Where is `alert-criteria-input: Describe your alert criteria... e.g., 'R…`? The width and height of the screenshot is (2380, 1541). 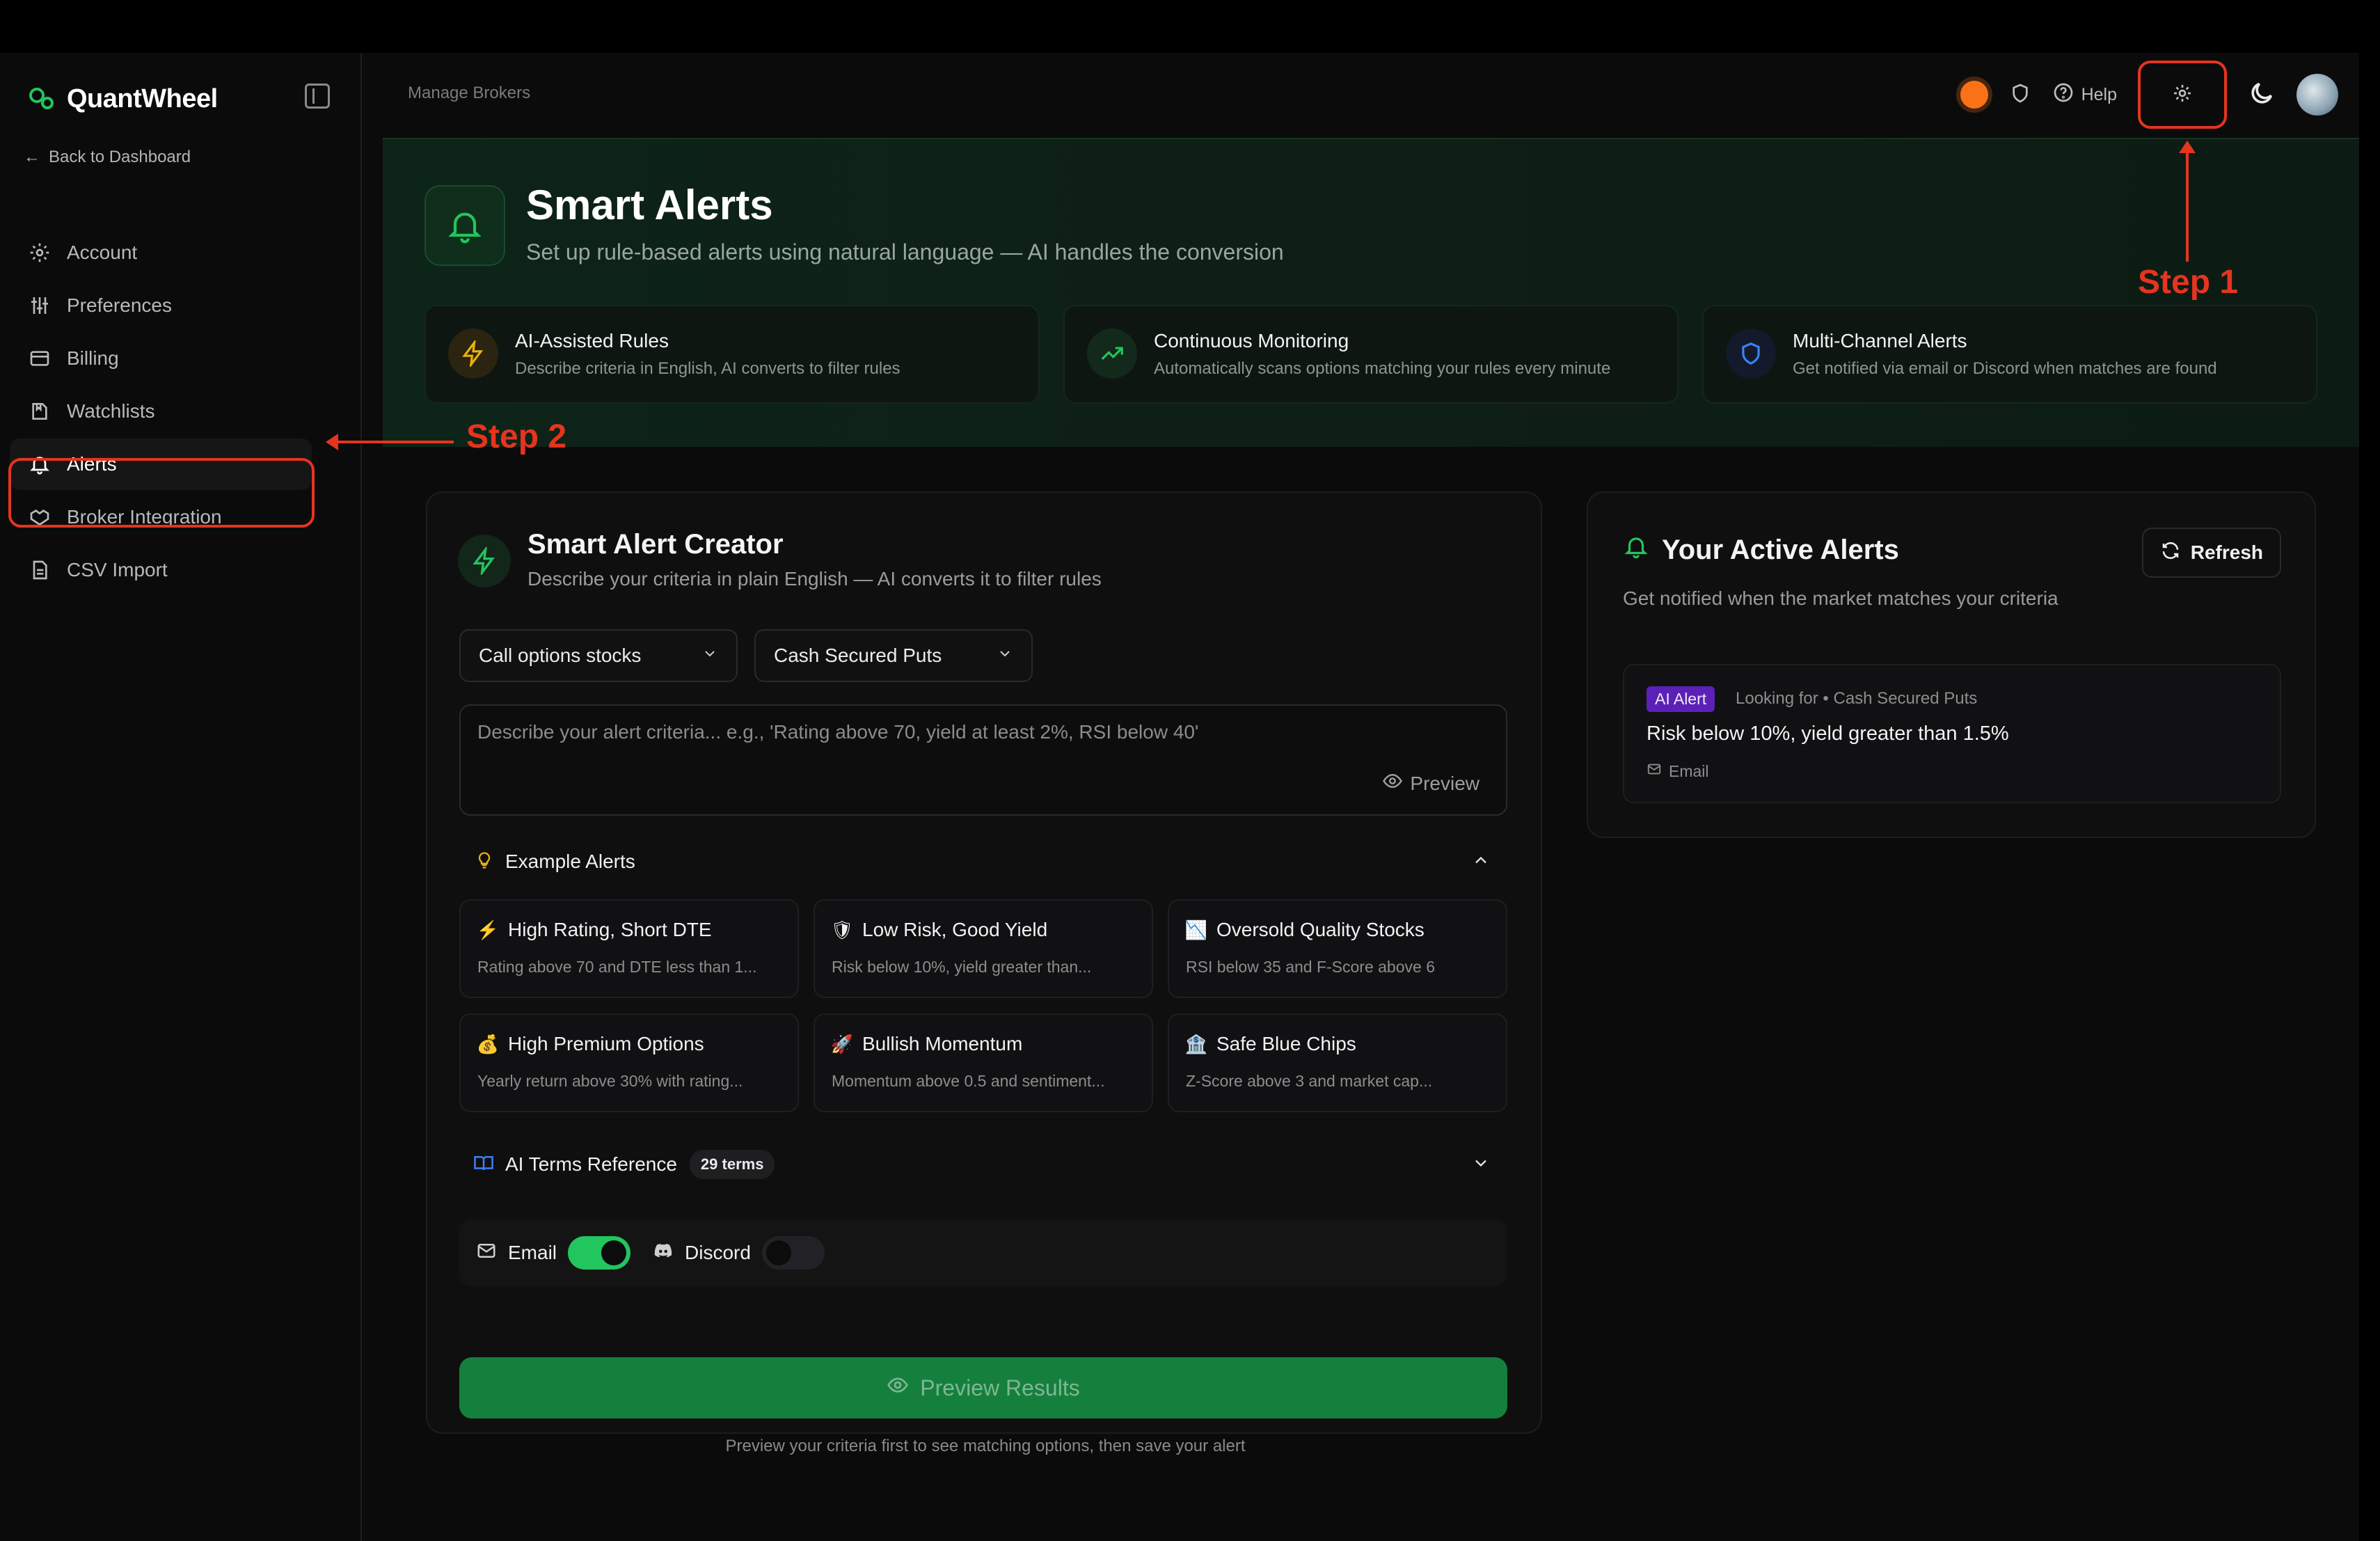
alert-criteria-input: Describe your alert criteria... e.g., 'R… is located at coordinates (983, 760).